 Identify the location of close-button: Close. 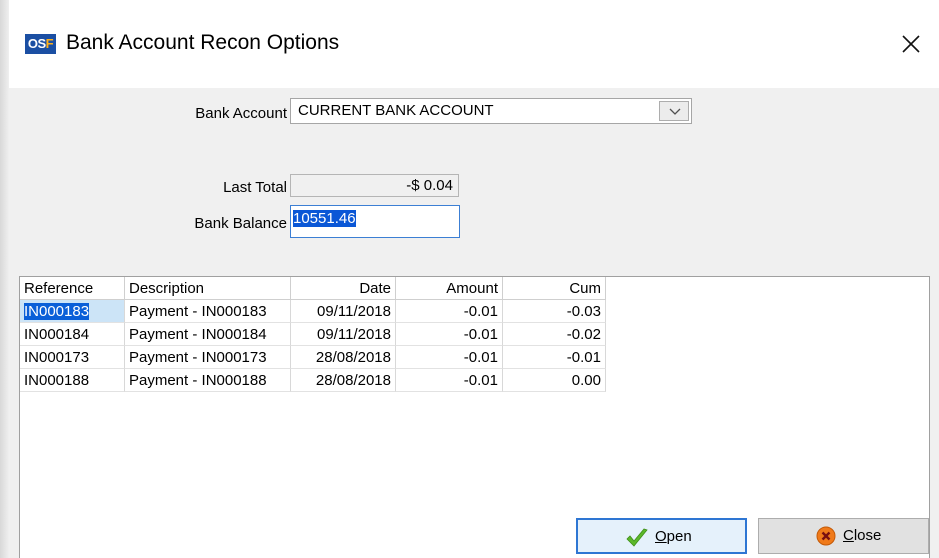
(843, 536).